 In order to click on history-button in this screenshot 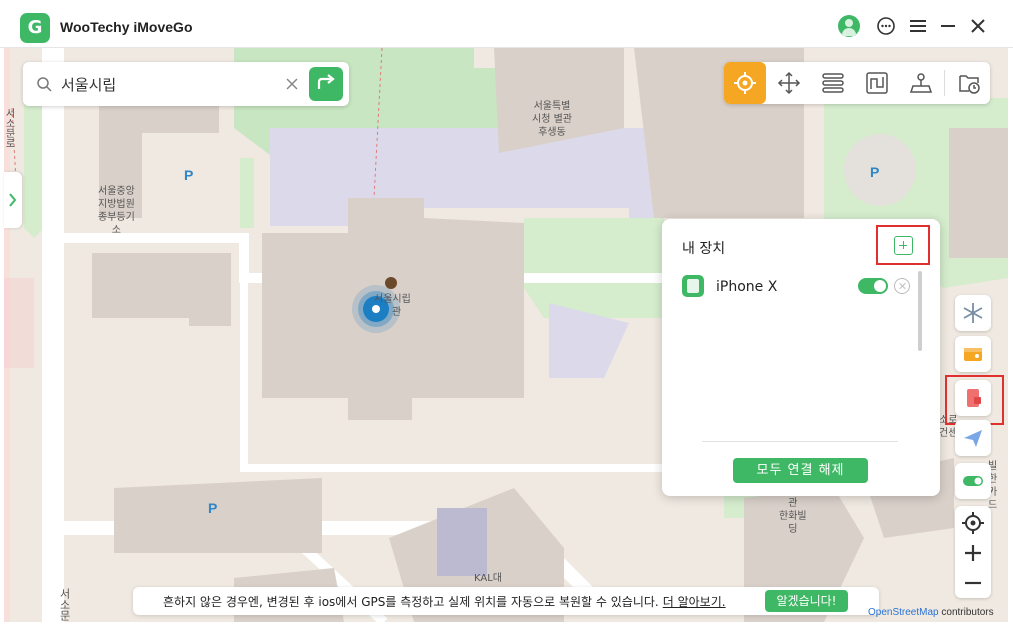, I will do `click(969, 83)`.